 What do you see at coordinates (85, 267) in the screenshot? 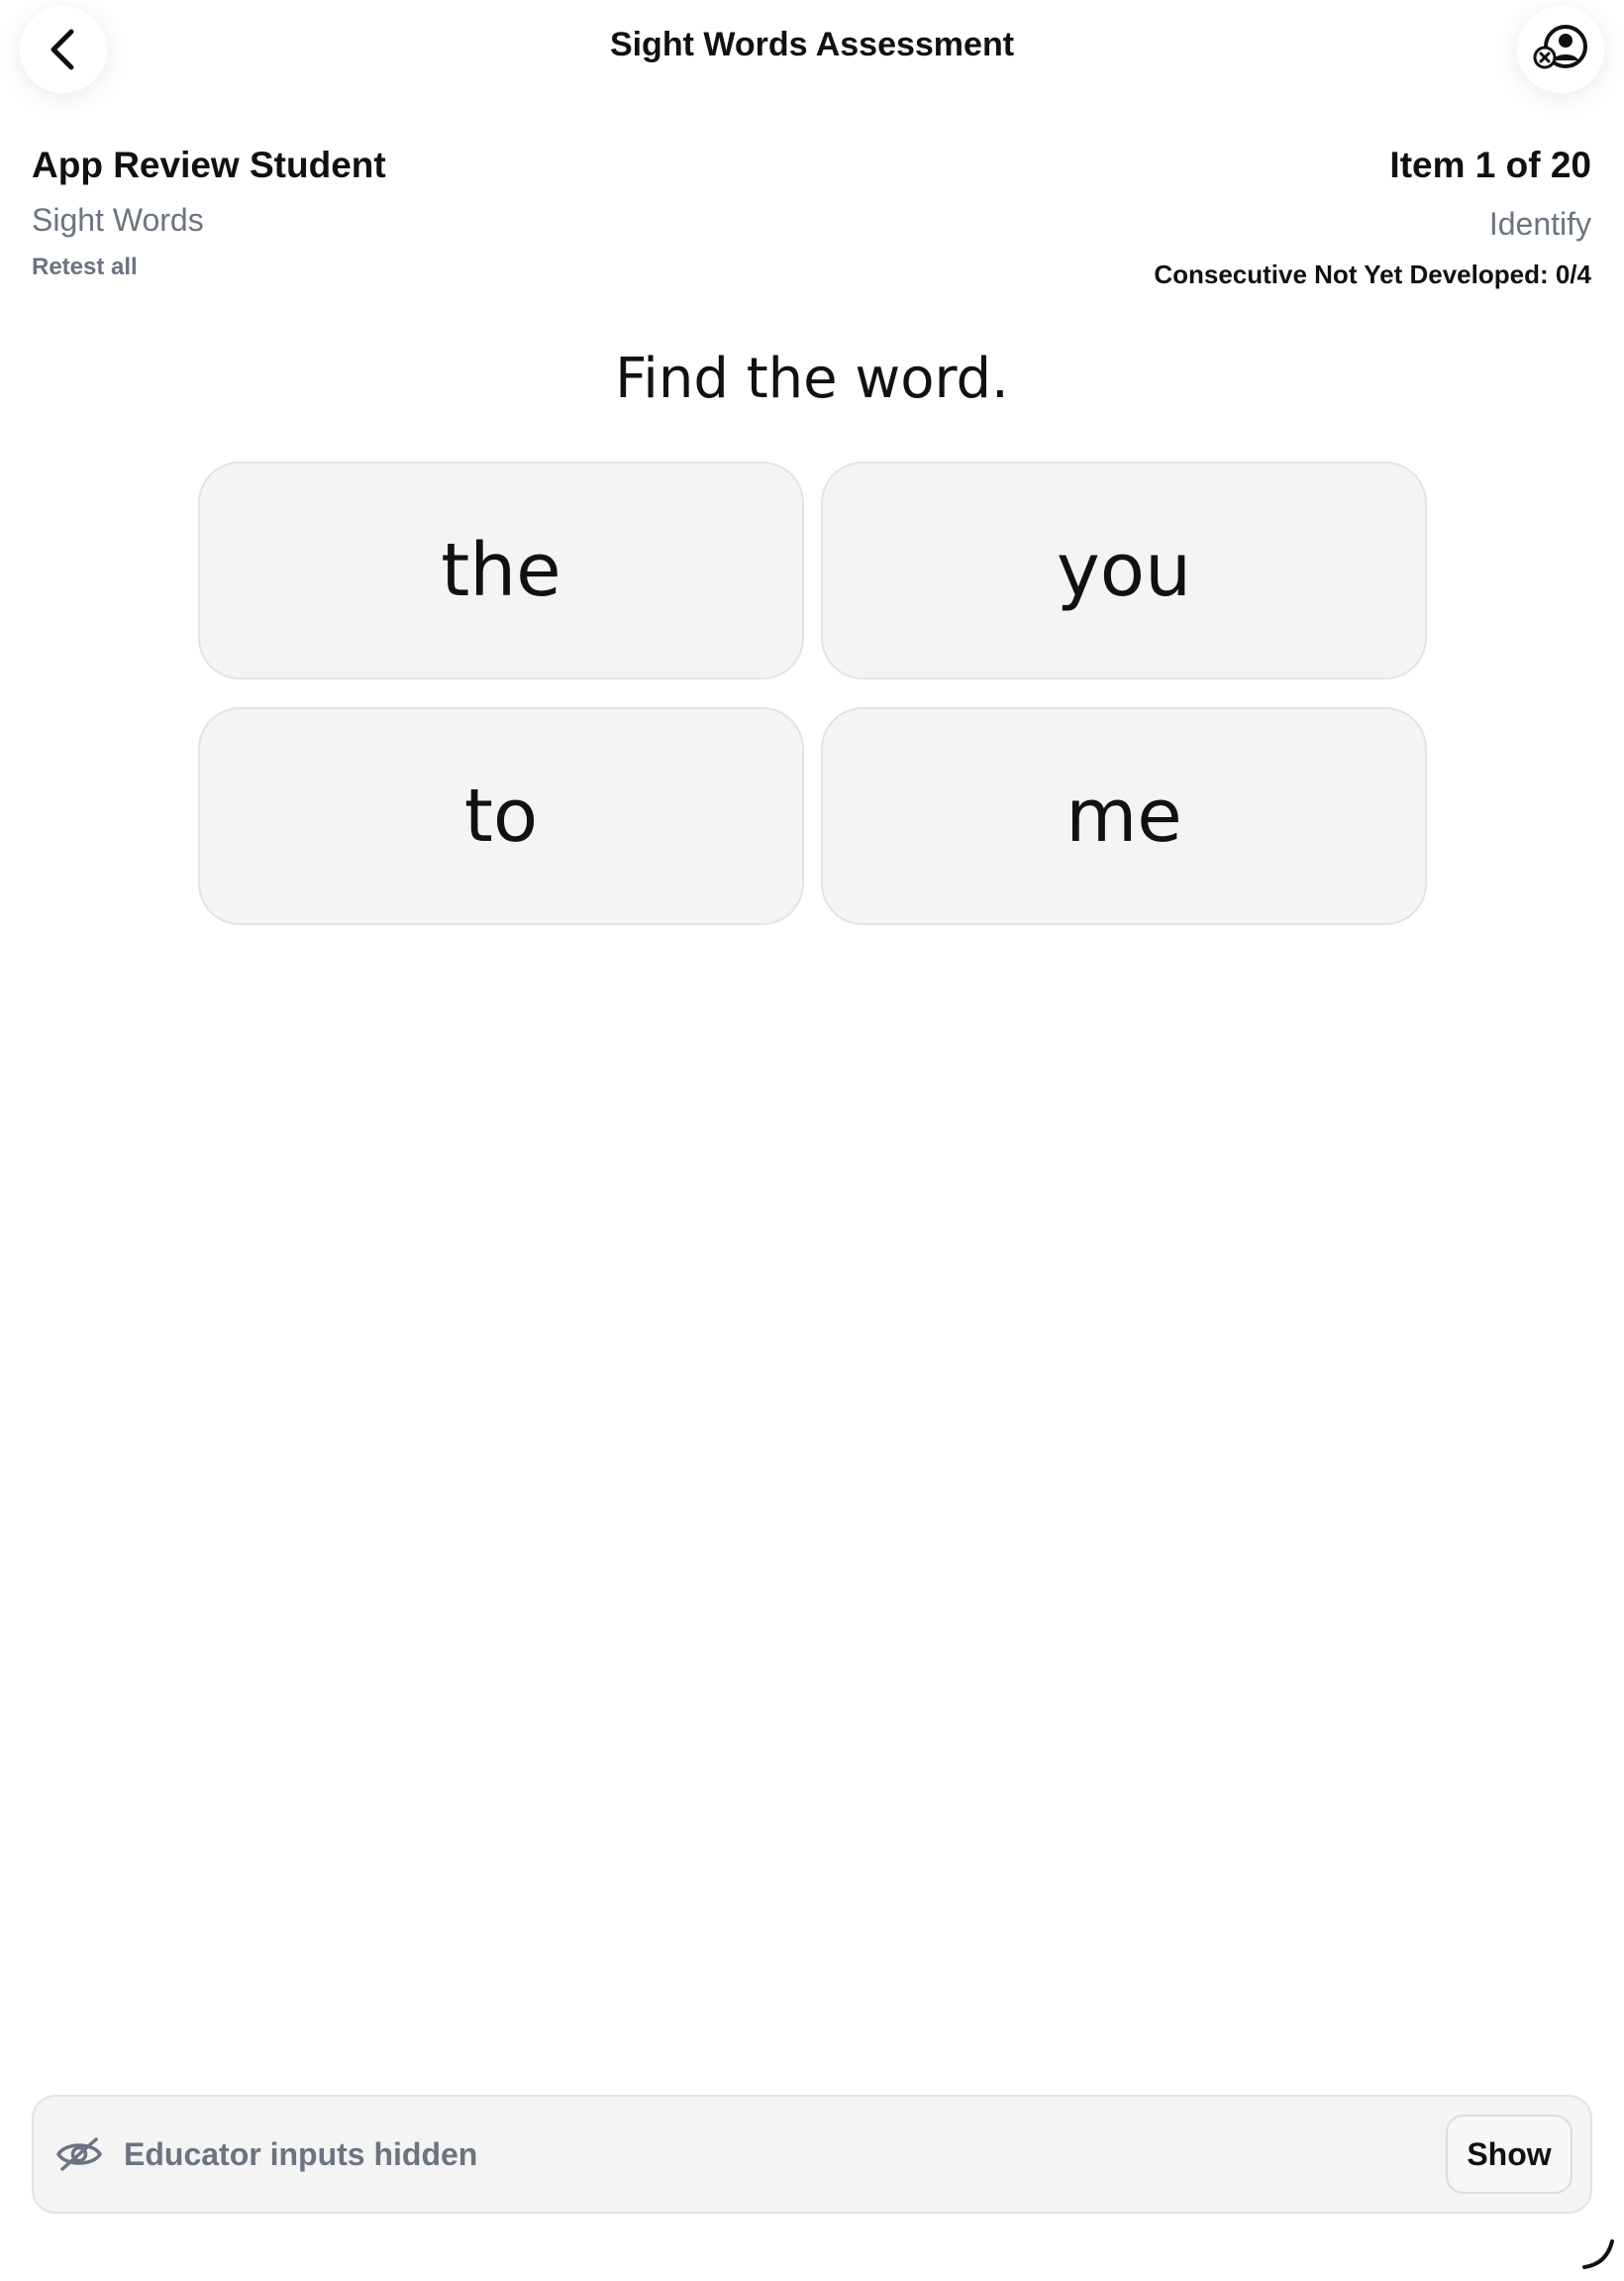
I see `retest-all-button: Retest all` at bounding box center [85, 267].